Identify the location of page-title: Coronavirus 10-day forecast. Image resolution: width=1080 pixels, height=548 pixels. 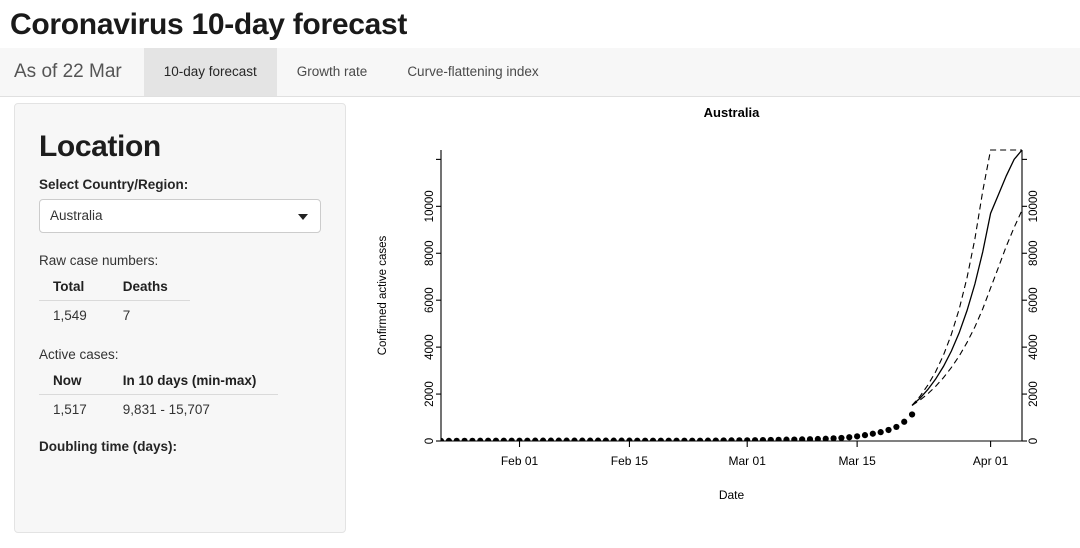
(209, 24).